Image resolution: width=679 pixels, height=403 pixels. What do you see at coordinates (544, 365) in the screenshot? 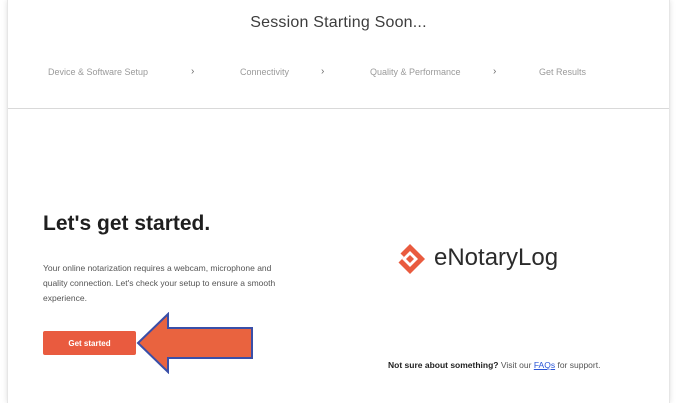
I see `faqs-link: FAQs` at bounding box center [544, 365].